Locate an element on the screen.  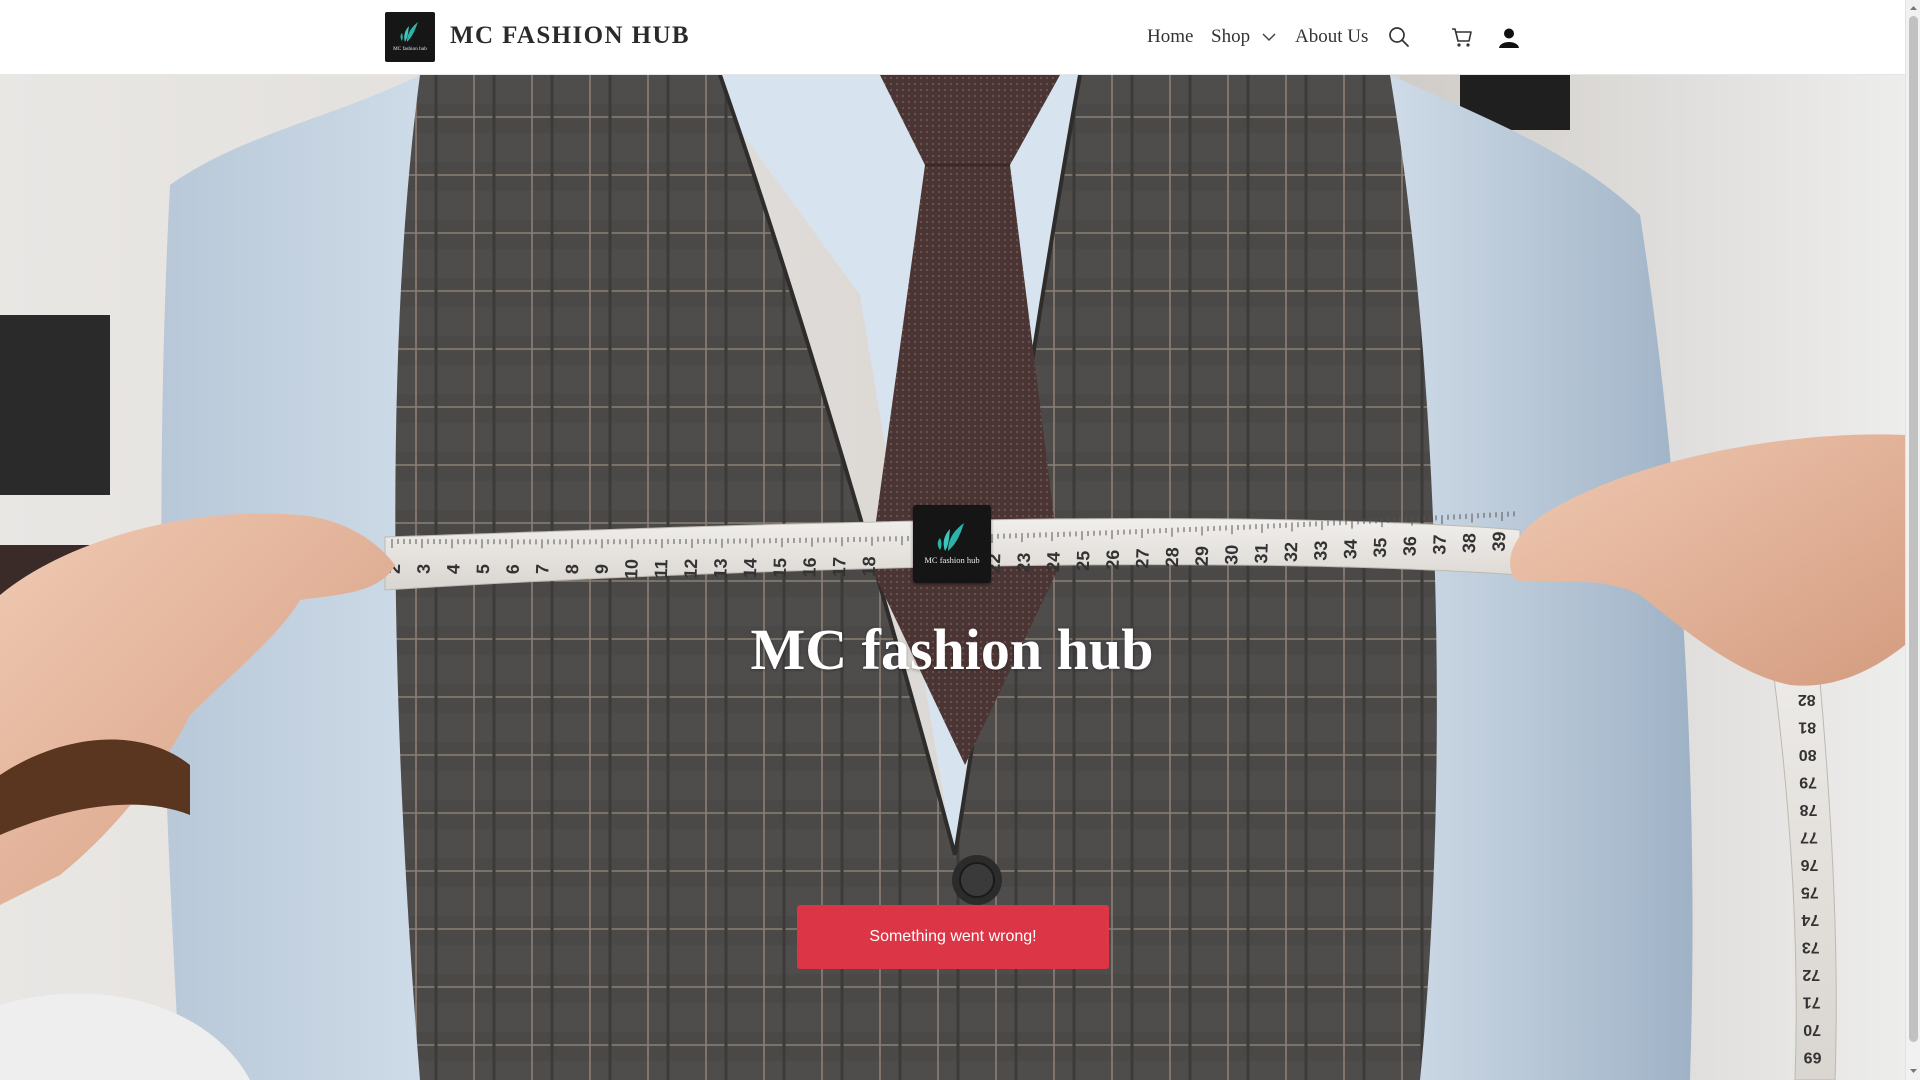
nav-home-link: Home is located at coordinates (1170, 37).